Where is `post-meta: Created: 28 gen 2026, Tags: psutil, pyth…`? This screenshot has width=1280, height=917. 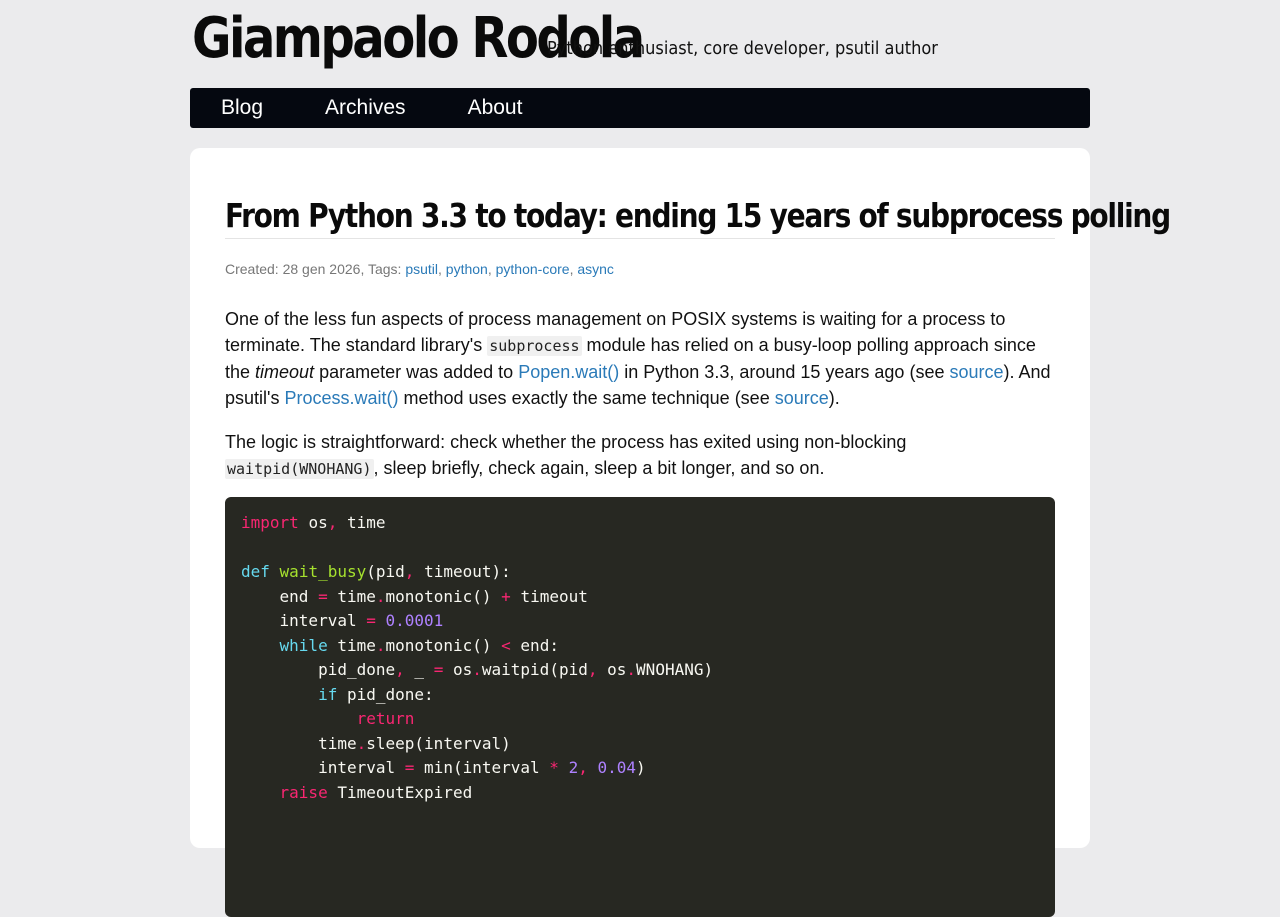 post-meta: Created: 28 gen 2026, Tags: psutil, pyth… is located at coordinates (419, 269).